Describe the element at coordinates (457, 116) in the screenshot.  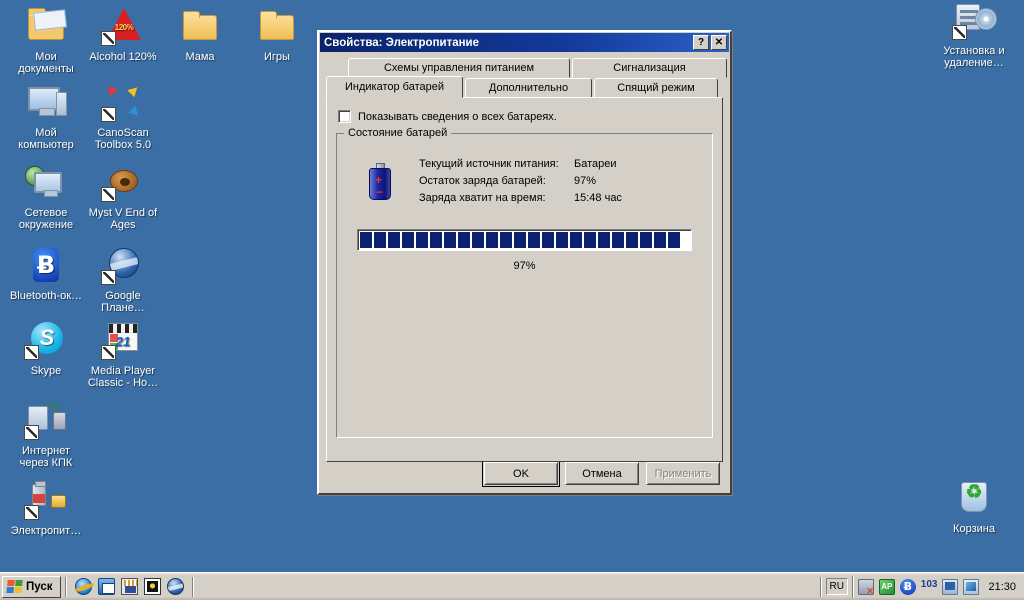
I see `show-all-batteries-label: Показывать сведения о всех батареях.` at that location.